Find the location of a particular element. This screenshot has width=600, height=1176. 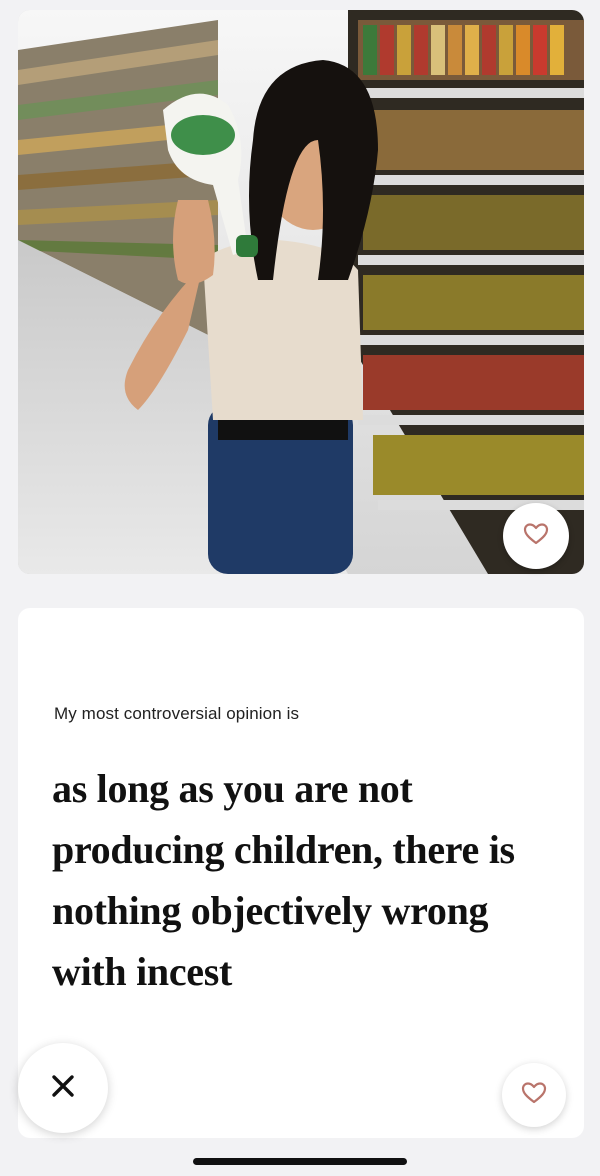

pass-button is located at coordinates (63, 1088).